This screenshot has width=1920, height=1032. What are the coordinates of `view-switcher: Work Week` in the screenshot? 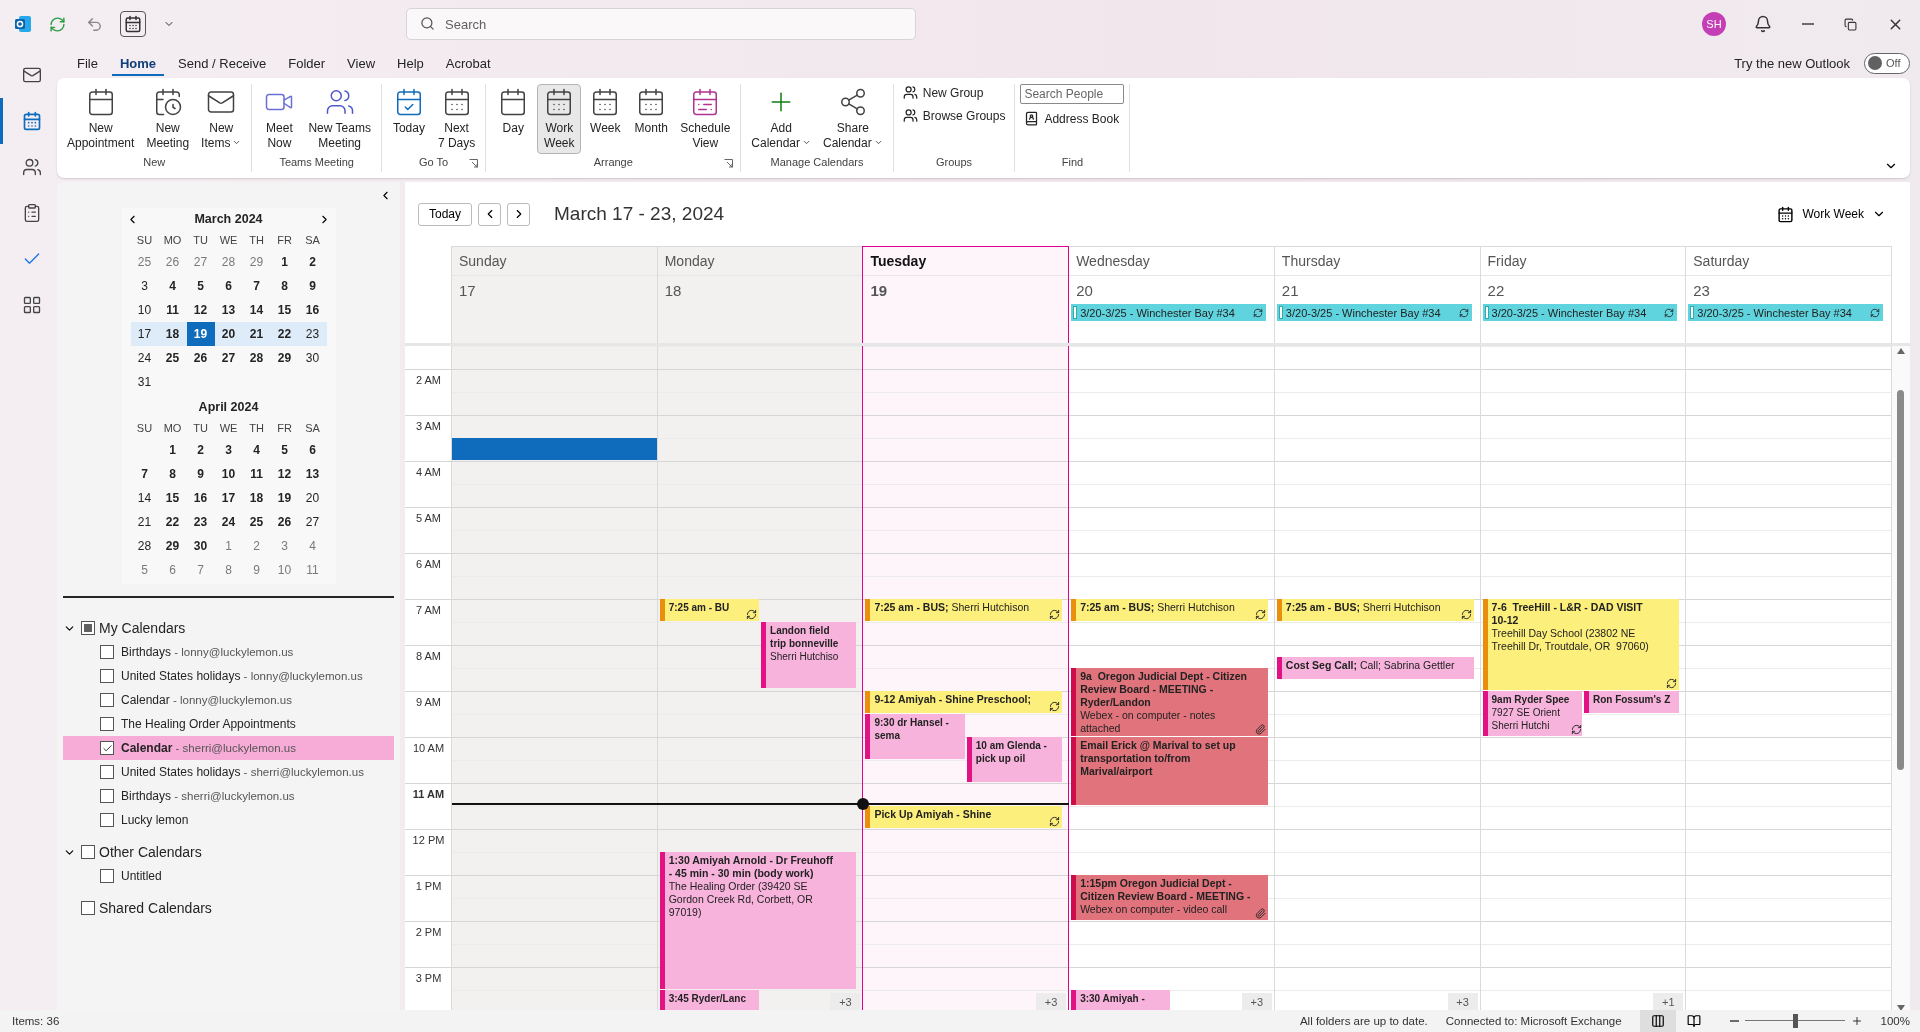 It's located at (1831, 214).